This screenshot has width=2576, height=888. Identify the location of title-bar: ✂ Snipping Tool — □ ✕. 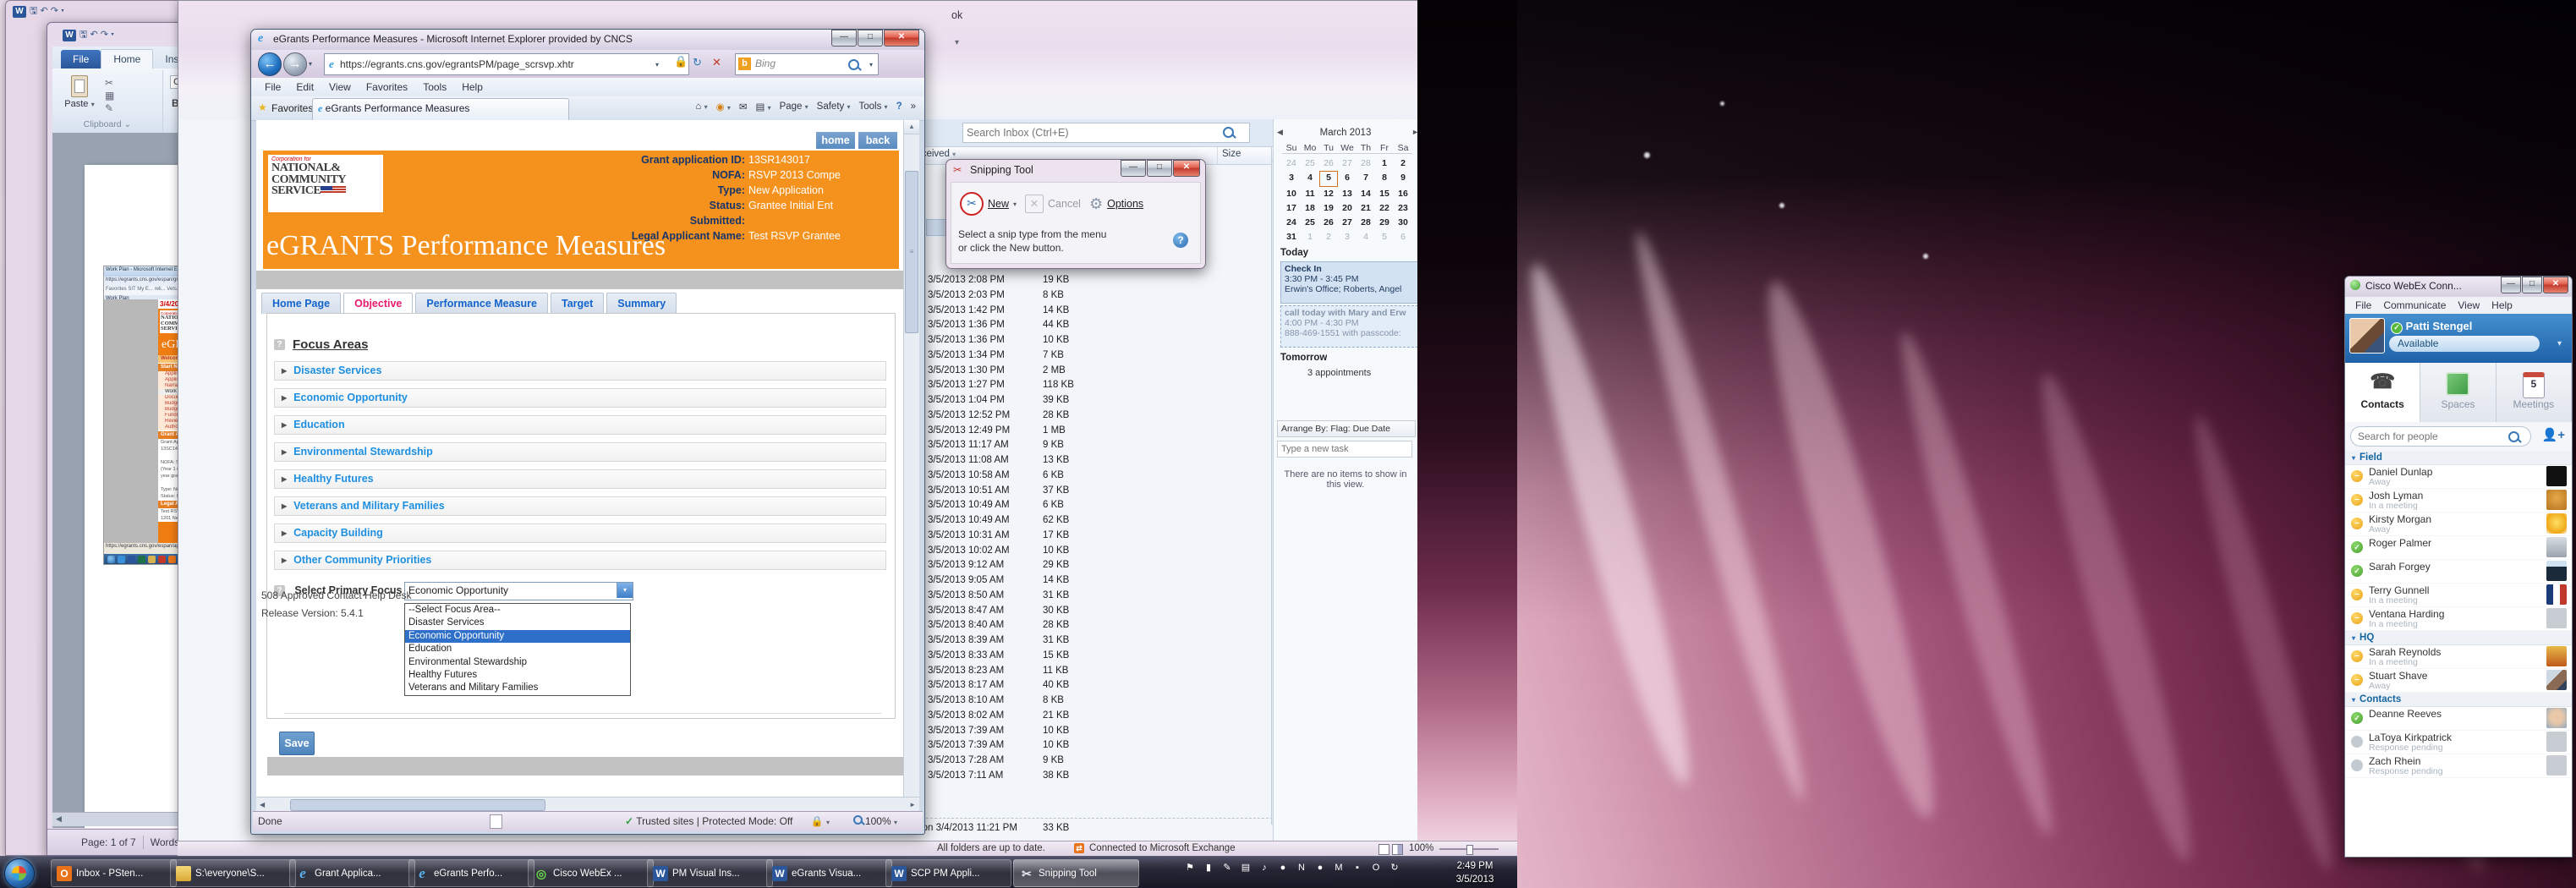
(1075, 171).